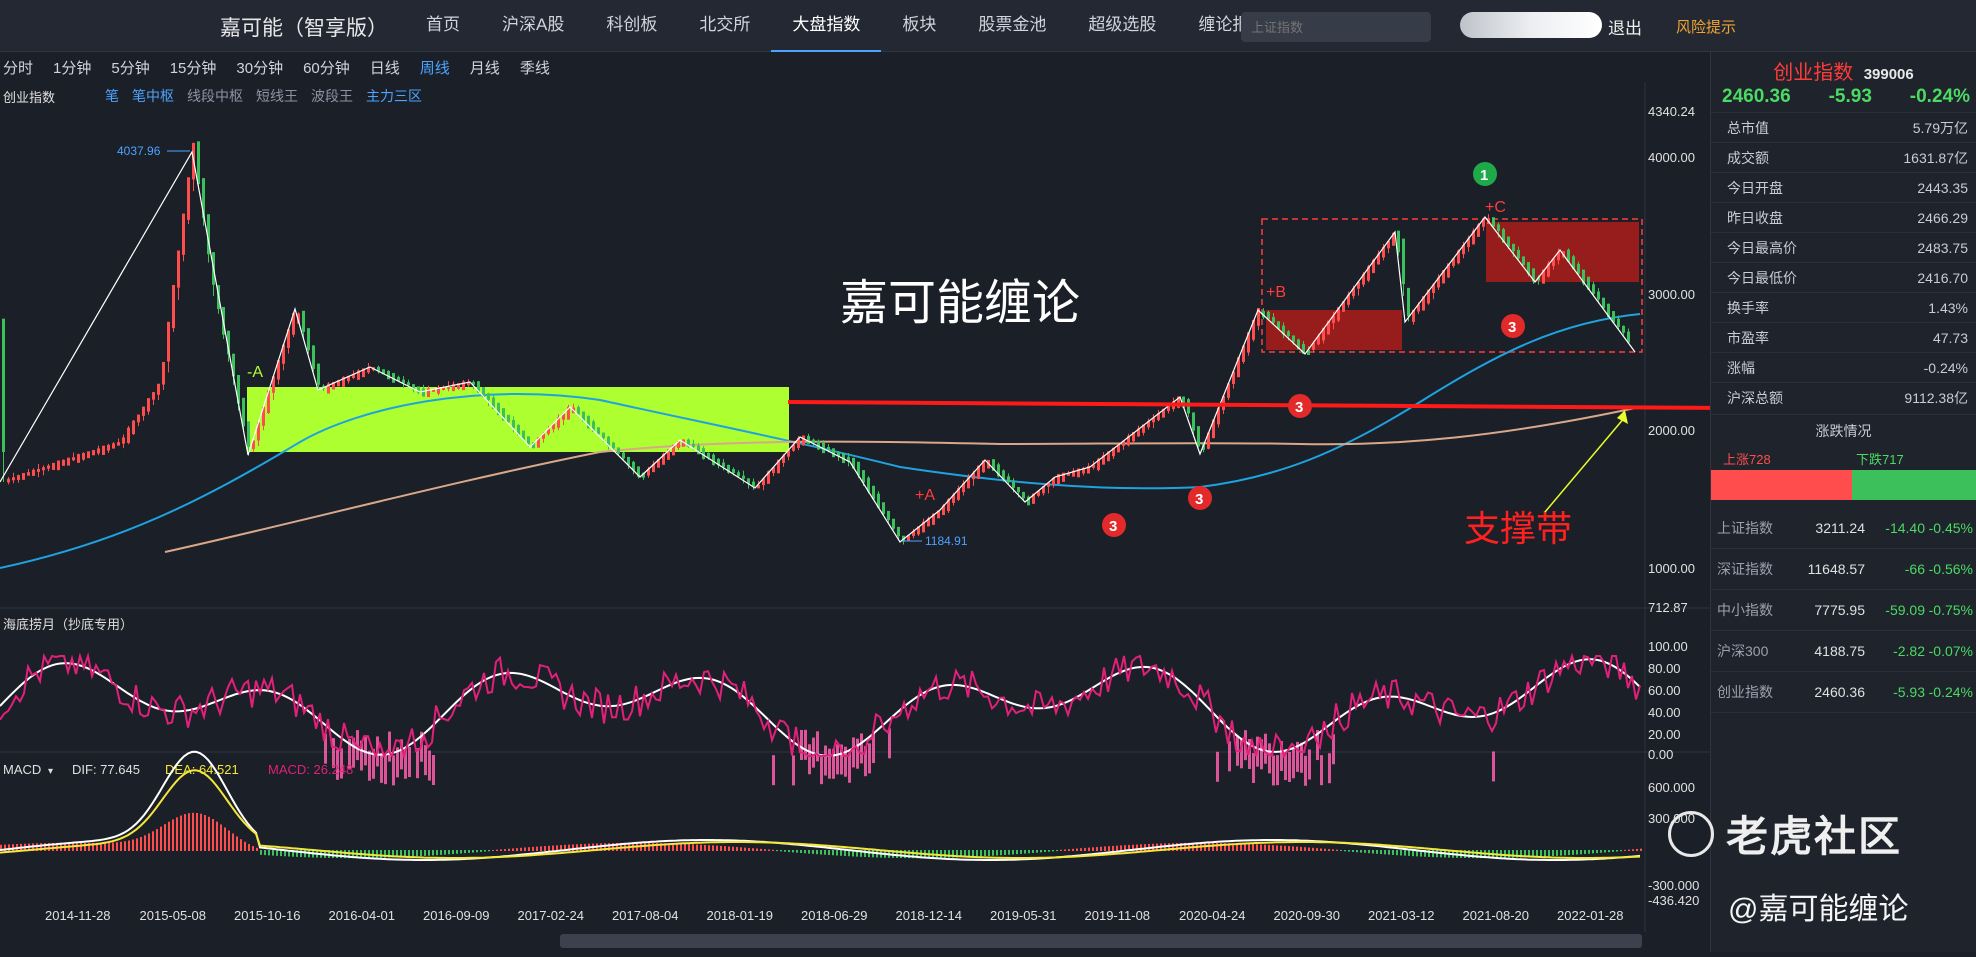 The image size is (1976, 957). I want to click on timeline-scrollbar, so click(1101, 941).